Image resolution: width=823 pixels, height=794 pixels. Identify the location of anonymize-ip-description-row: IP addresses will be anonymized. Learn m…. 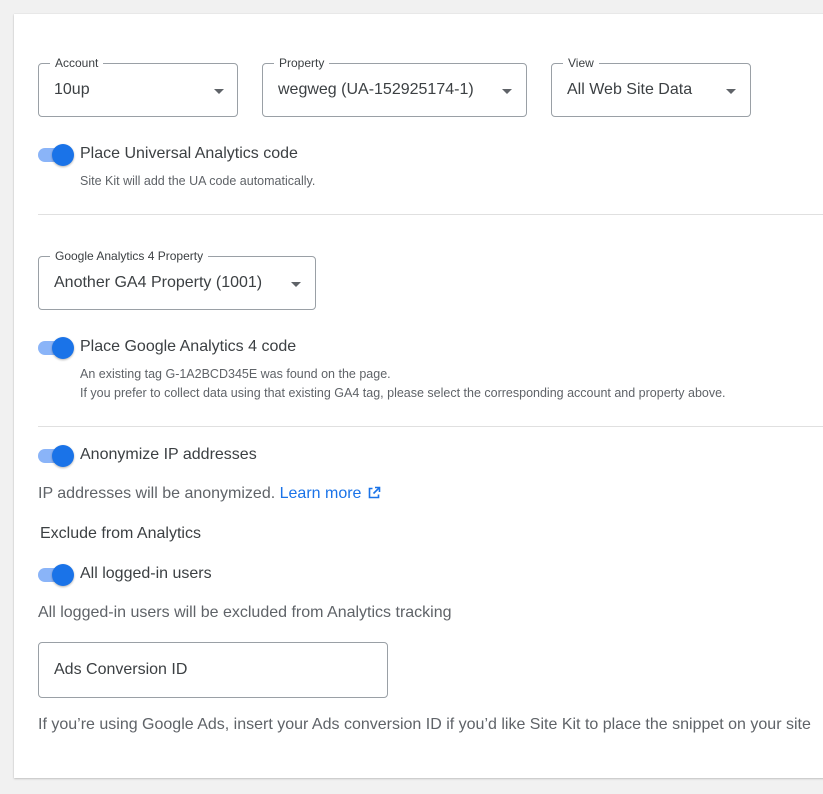
(209, 494).